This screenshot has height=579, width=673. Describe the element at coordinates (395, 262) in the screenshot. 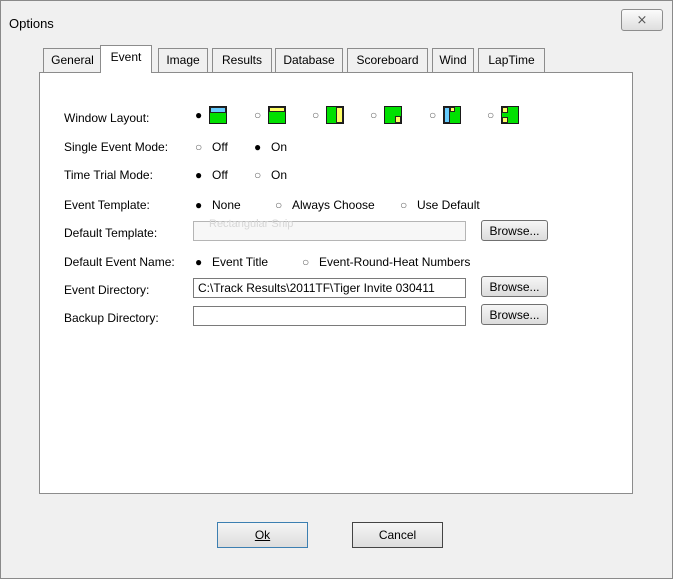

I see `event-round-label: Event-Round-Heat Numbers` at that location.